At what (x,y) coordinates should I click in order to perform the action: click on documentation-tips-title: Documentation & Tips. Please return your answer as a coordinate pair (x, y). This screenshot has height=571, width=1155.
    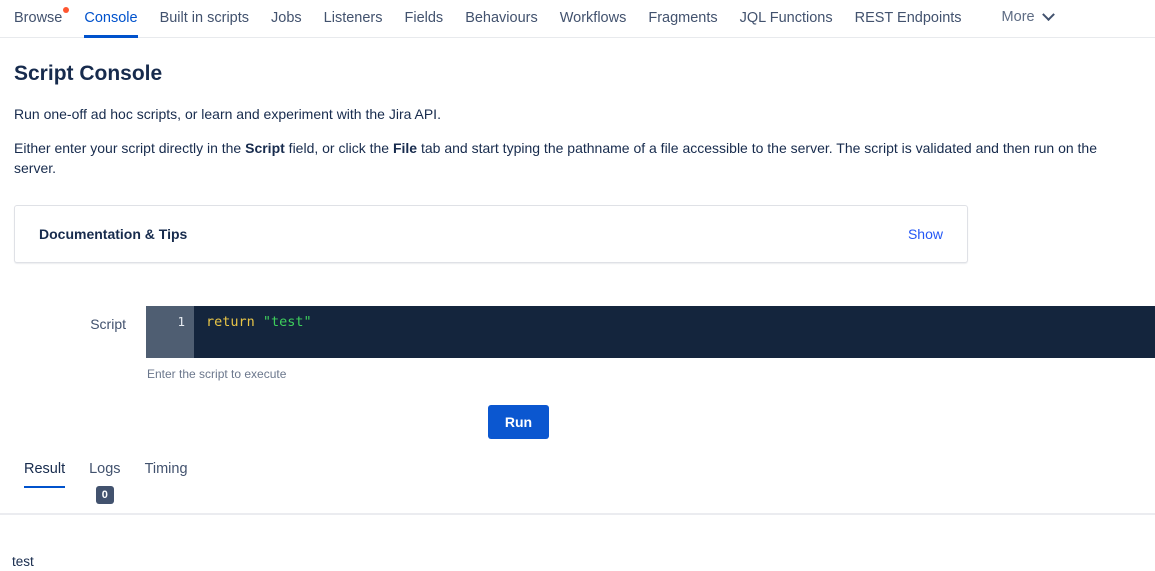
    Looking at the image, I should click on (113, 234).